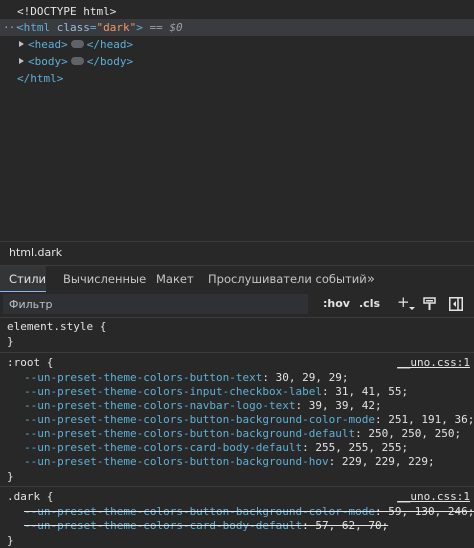 This screenshot has width=474, height=548. What do you see at coordinates (110, 61) in the screenshot?
I see `body-close-tag: </body>` at bounding box center [110, 61].